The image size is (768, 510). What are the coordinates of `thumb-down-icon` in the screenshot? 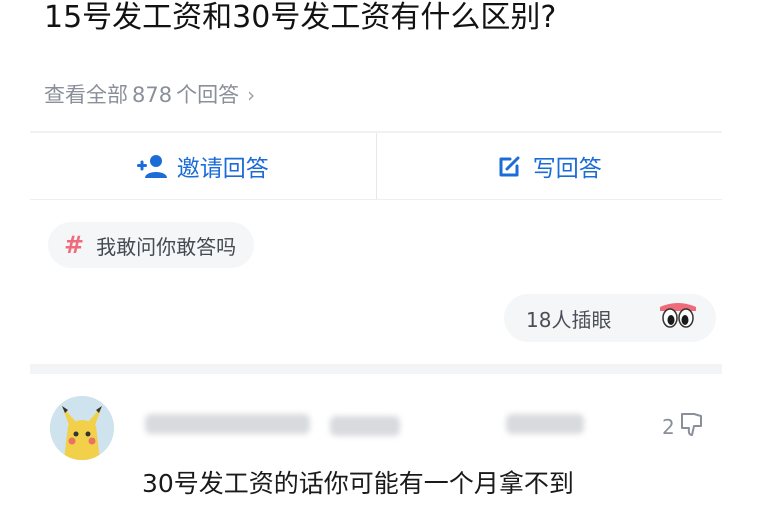 It's located at (692, 426).